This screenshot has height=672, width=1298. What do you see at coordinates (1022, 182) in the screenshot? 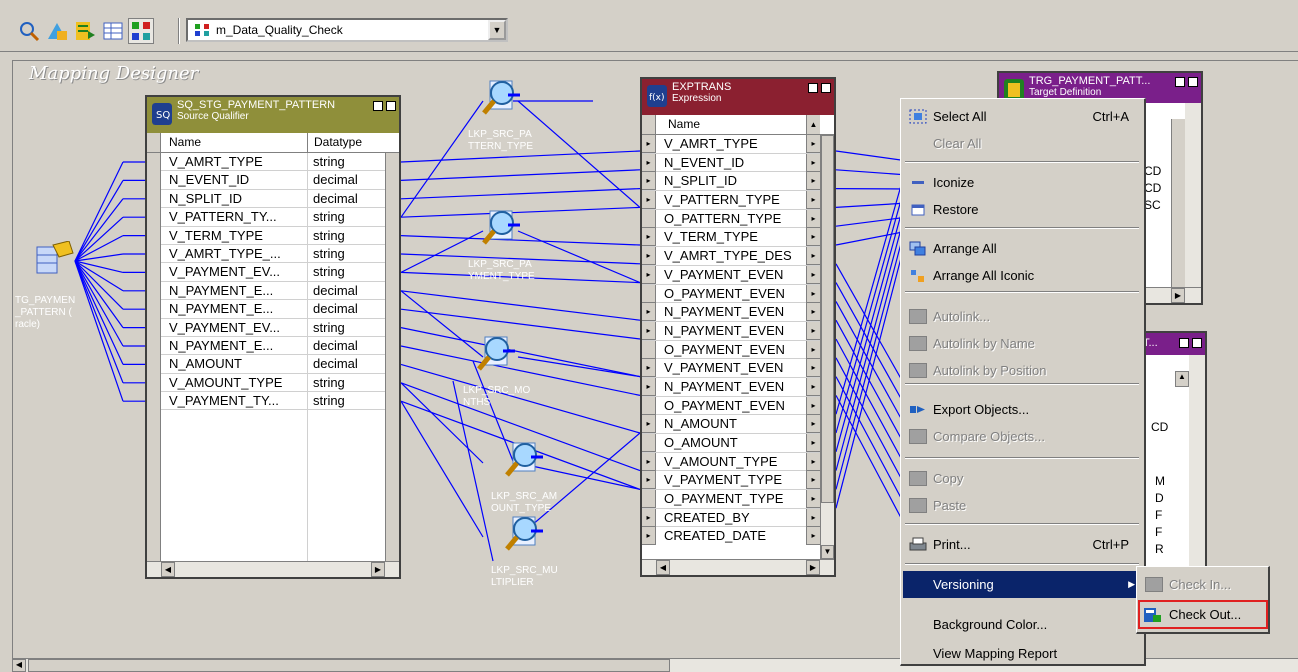
I see `menu-item-iconize: Iconize` at bounding box center [1022, 182].